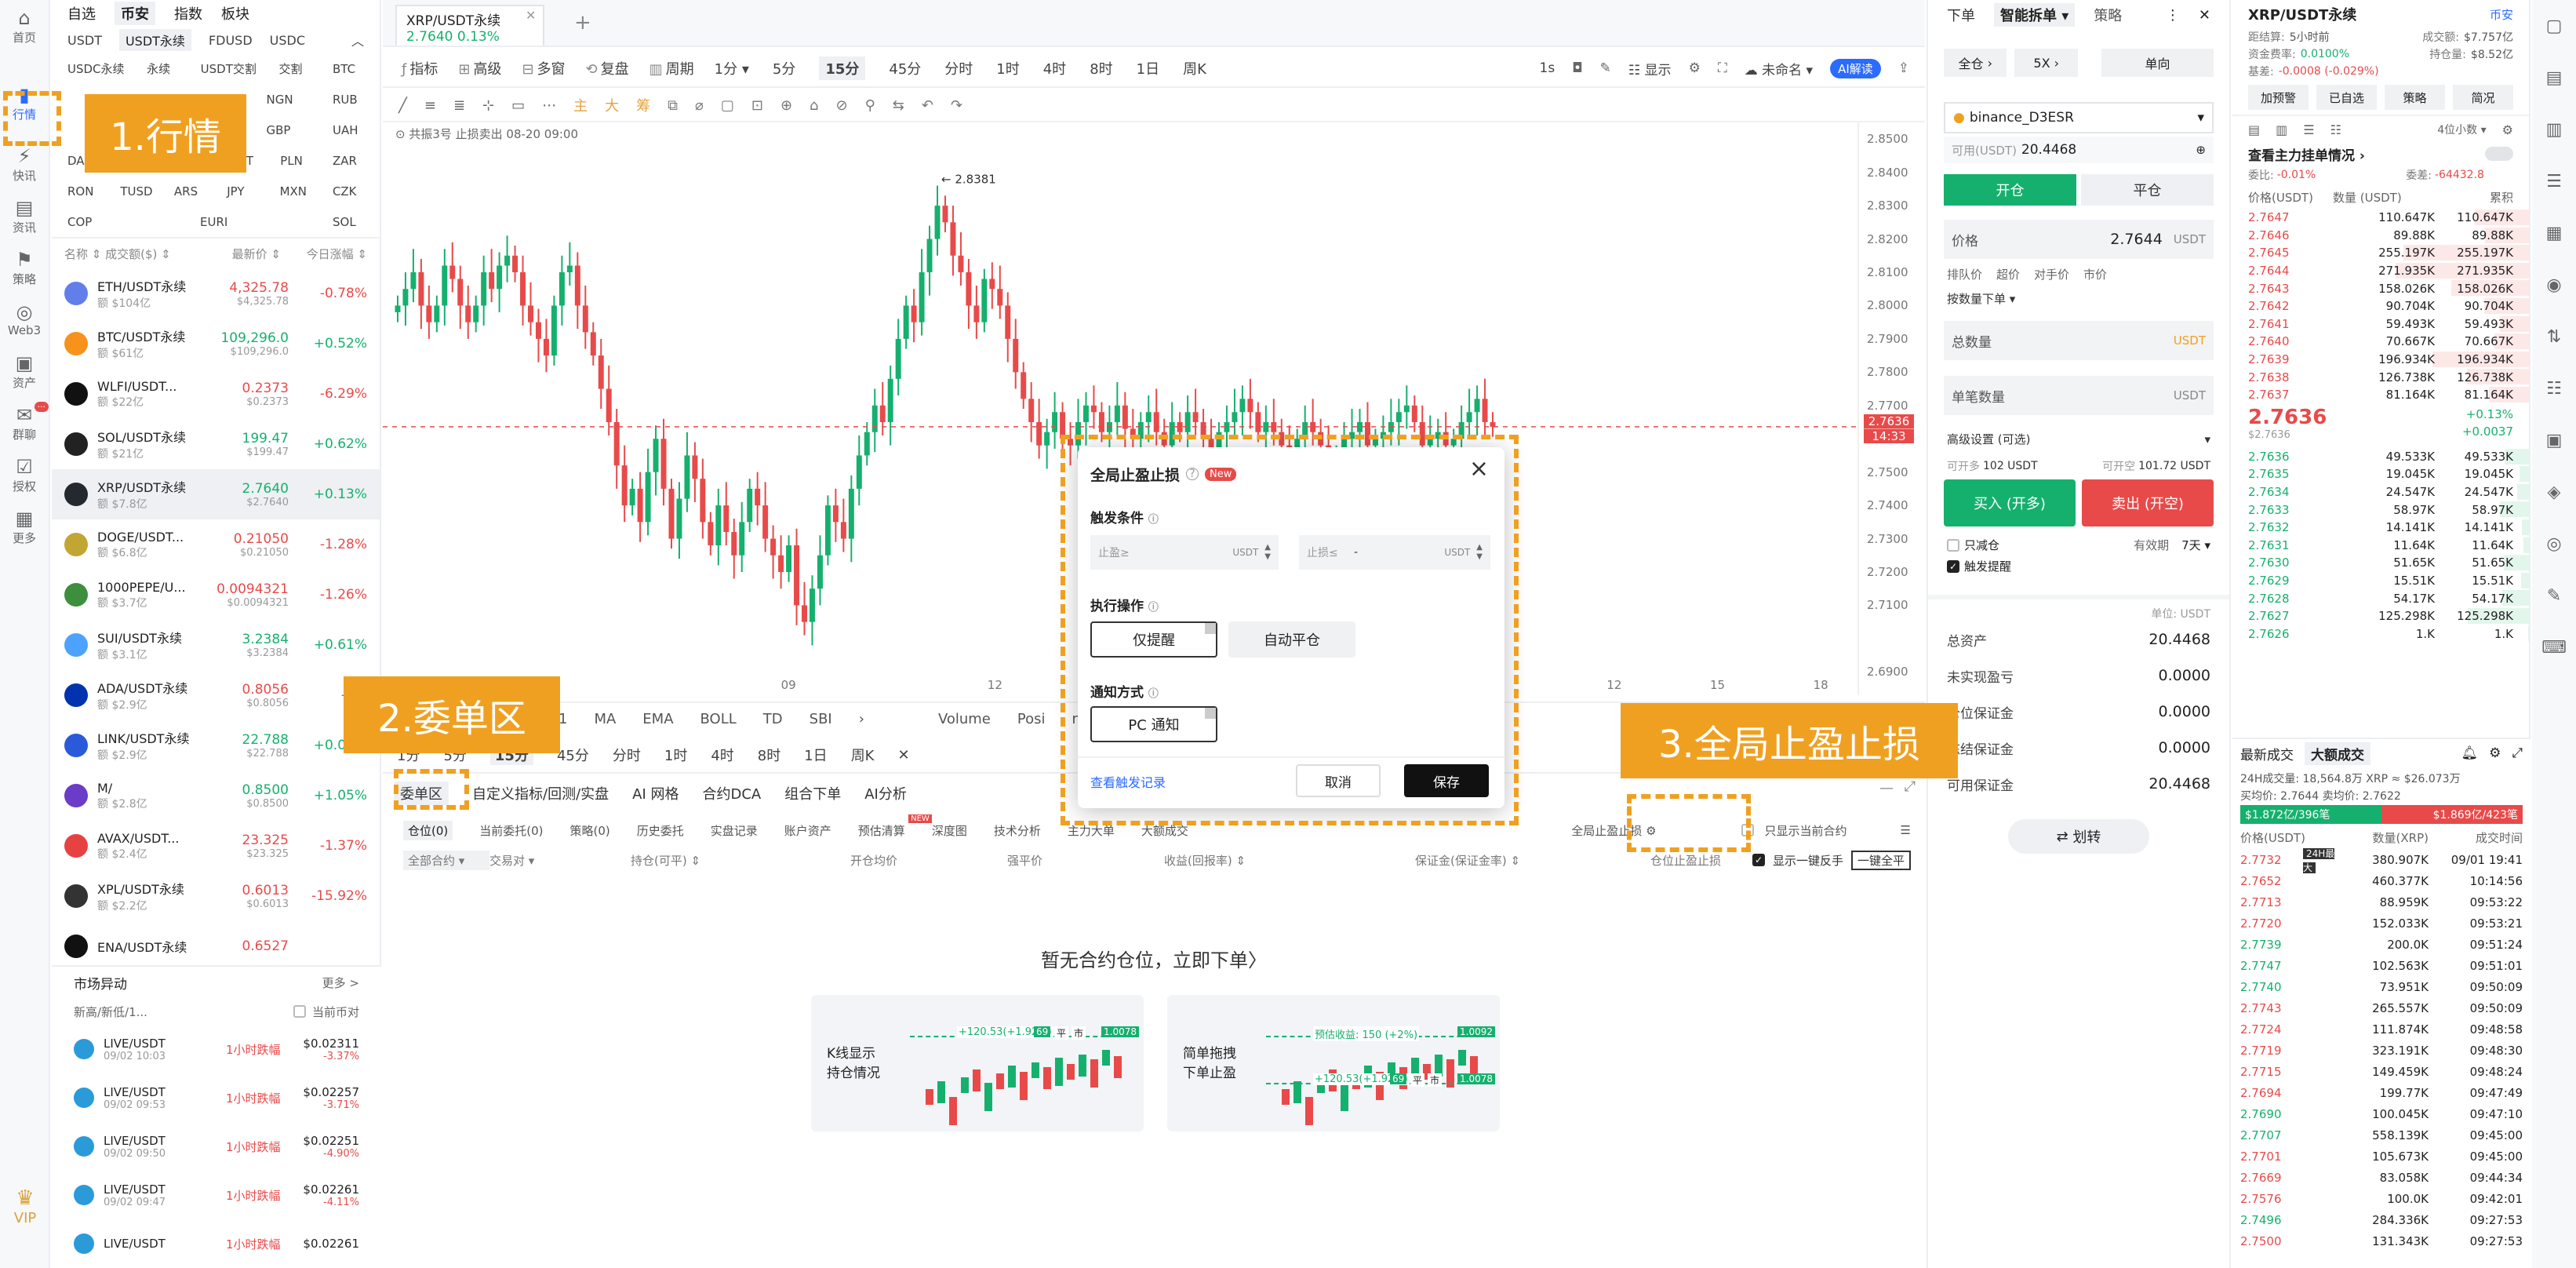 Image resolution: width=2576 pixels, height=1268 pixels. I want to click on side-tool-icon-3: ☰, so click(2554, 181).